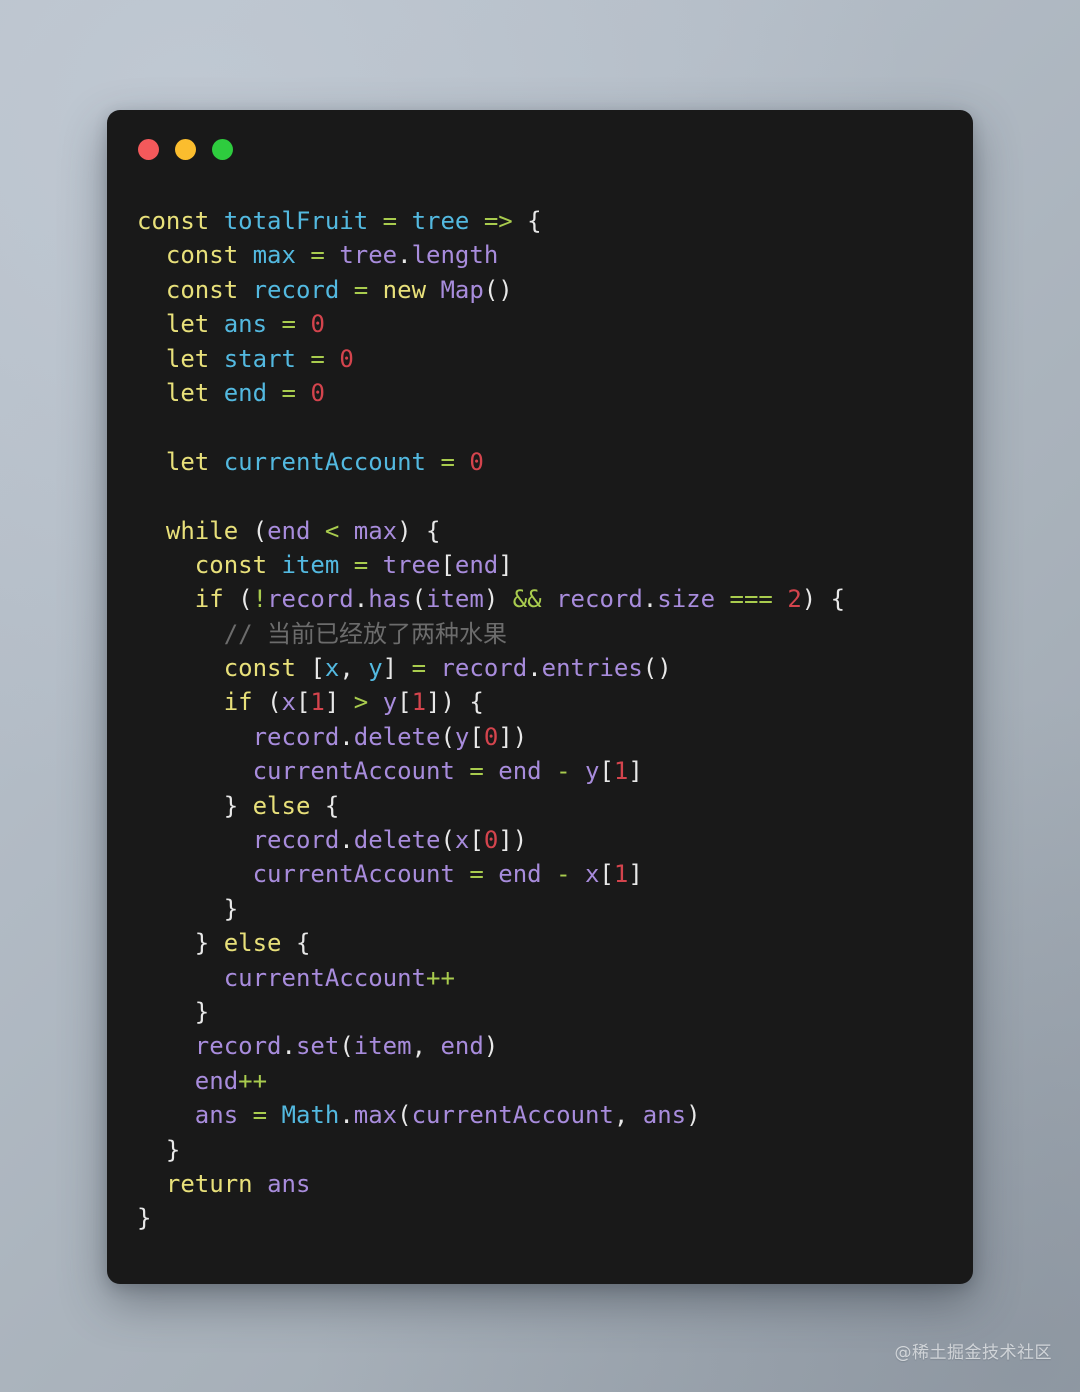  Describe the element at coordinates (546, 874) in the screenshot. I see `code-line: currentAccount = end - x[1]` at that location.